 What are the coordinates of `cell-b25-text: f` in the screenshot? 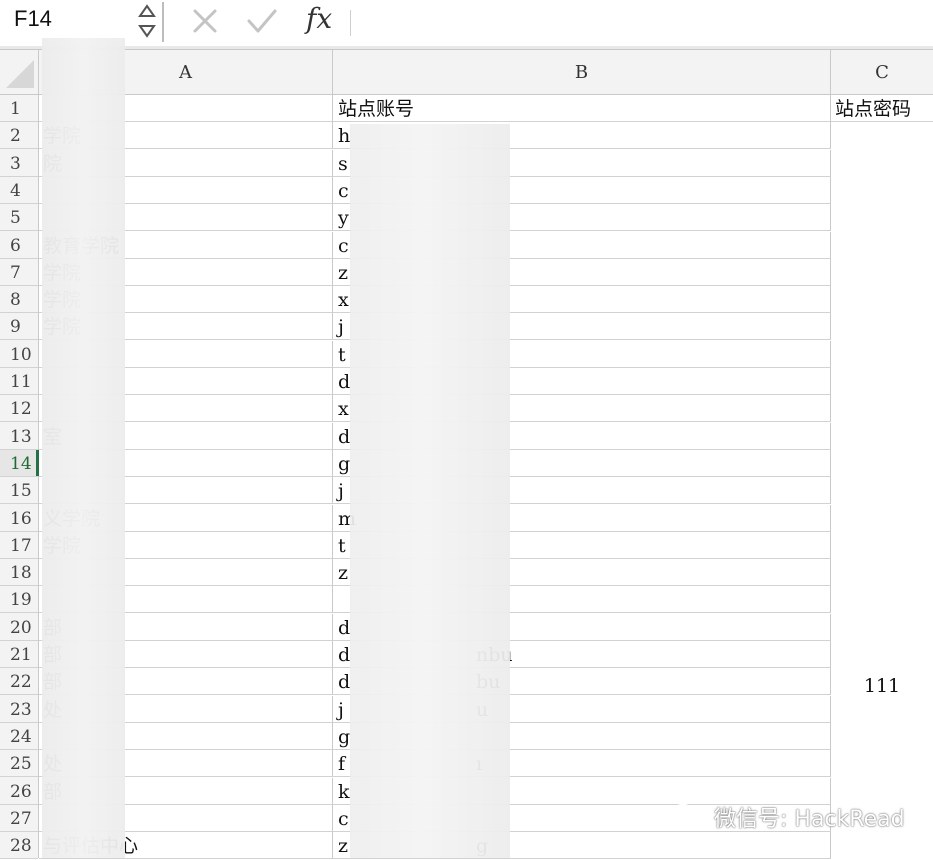 It's located at (342, 764).